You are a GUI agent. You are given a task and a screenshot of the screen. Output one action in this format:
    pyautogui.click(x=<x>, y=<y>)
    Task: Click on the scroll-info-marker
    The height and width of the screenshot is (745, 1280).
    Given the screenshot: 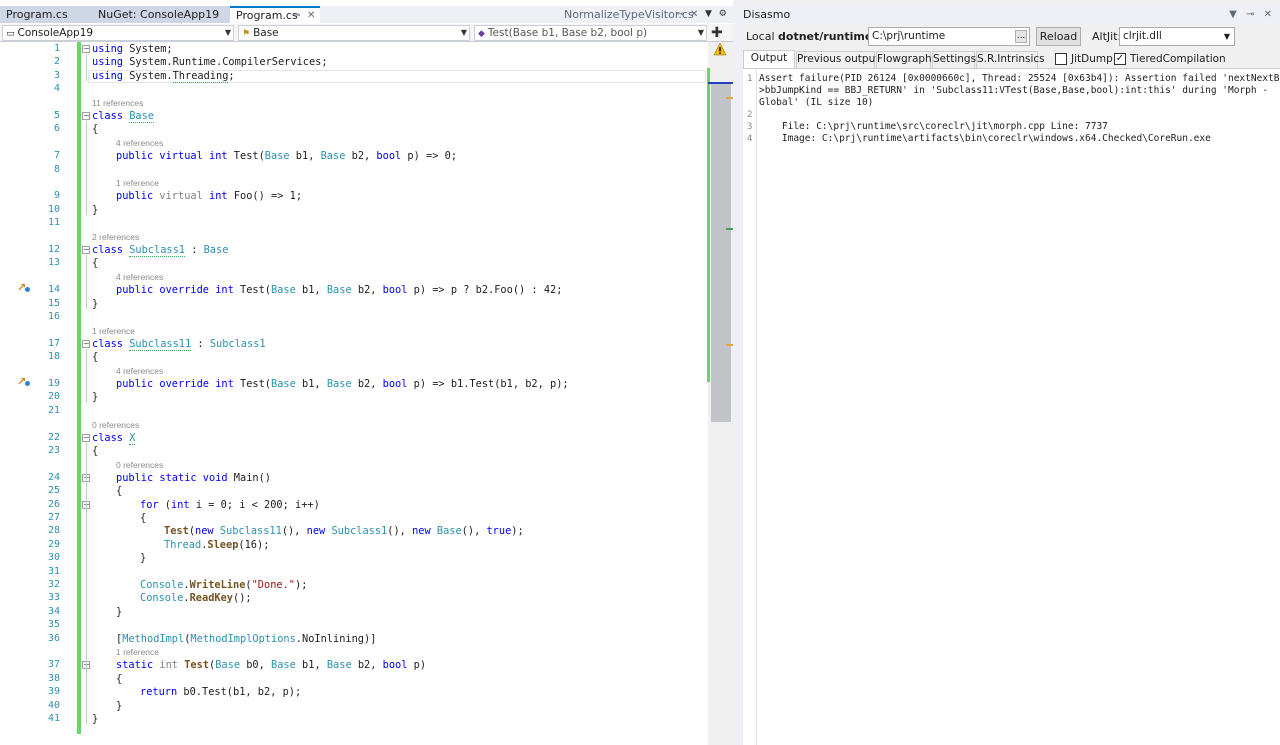 What is the action you would take?
    pyautogui.click(x=729, y=229)
    